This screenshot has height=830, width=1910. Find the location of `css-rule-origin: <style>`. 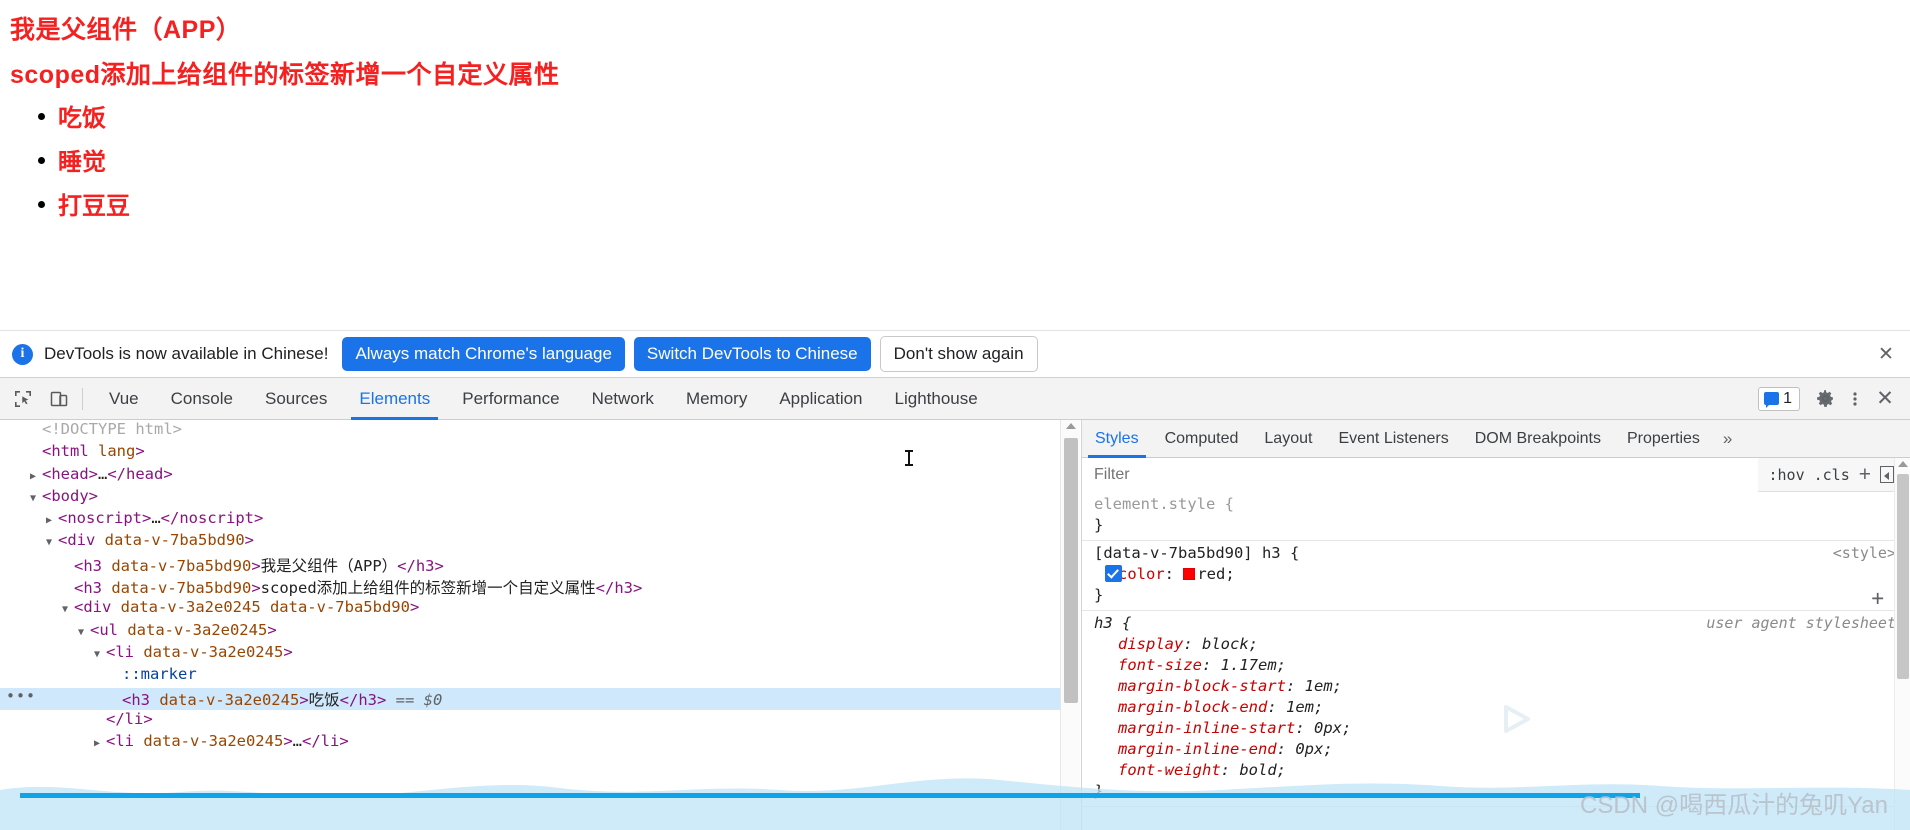

css-rule-origin: <style> is located at coordinates (1864, 553).